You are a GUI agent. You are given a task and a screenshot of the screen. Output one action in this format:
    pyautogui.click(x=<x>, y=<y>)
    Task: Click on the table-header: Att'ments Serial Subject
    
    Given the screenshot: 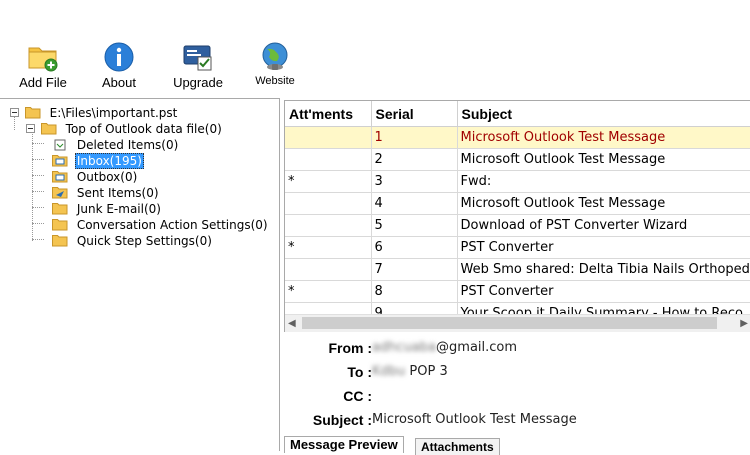 What is the action you would take?
    pyautogui.click(x=517, y=114)
    